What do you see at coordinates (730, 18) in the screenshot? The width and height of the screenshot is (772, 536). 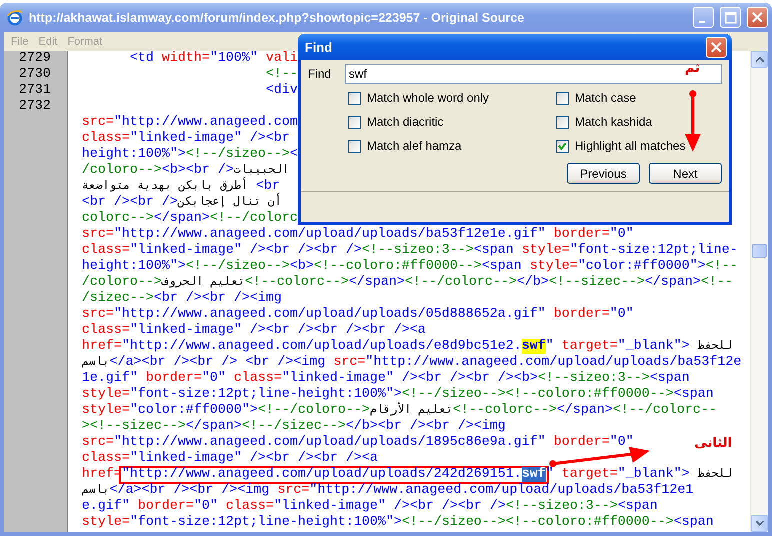 I see `maximize-icon` at bounding box center [730, 18].